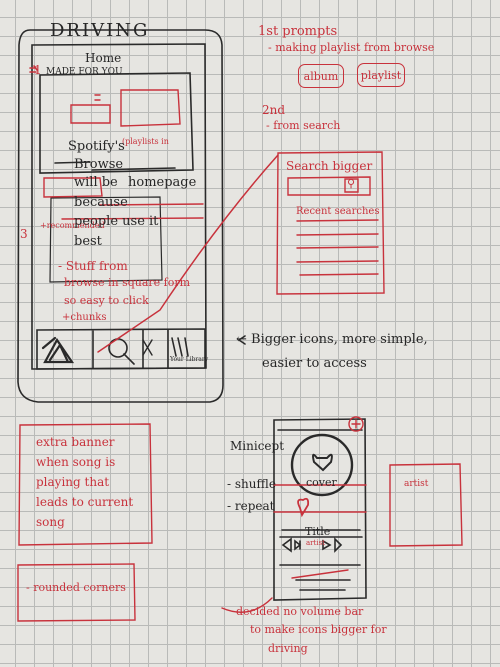 The height and width of the screenshot is (667, 500). Describe the element at coordinates (251, 506) in the screenshot. I see `player-note: - repeat` at that location.